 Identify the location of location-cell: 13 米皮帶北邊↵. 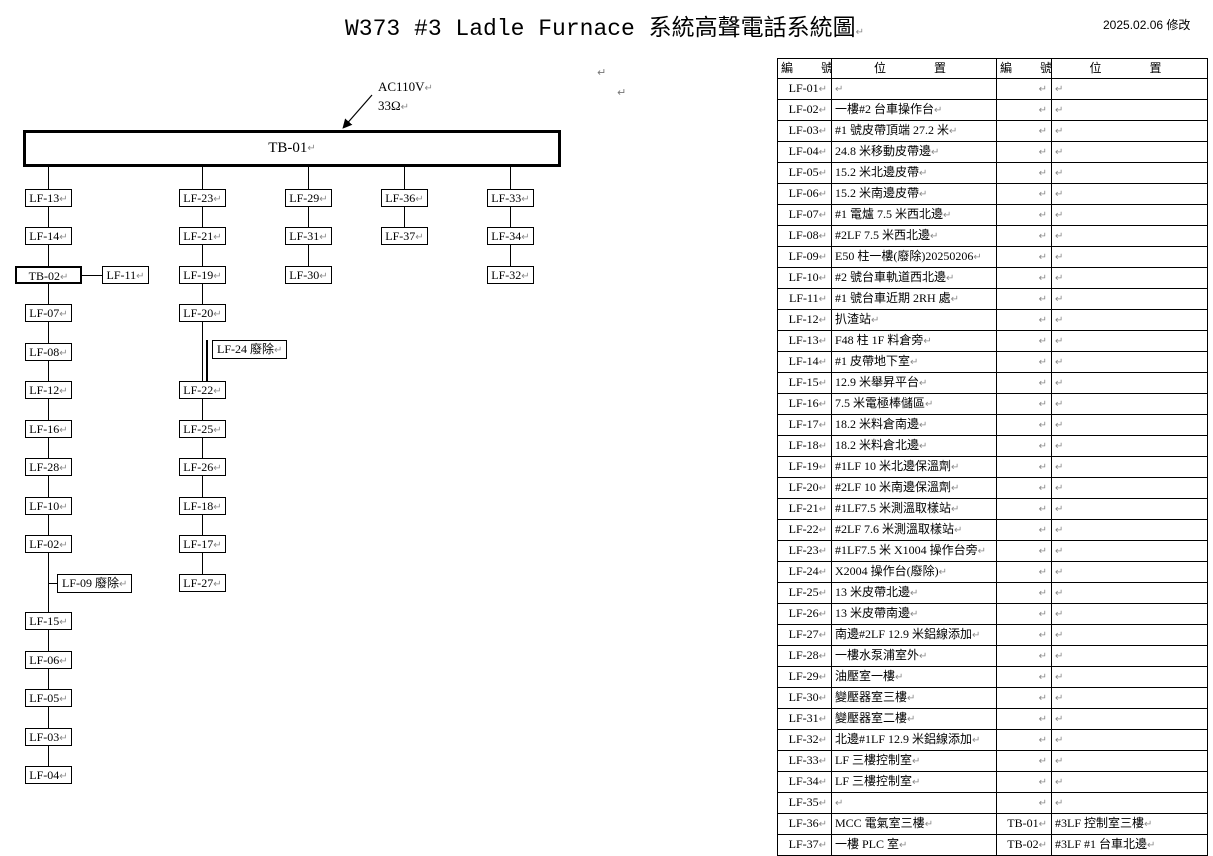
(914, 592).